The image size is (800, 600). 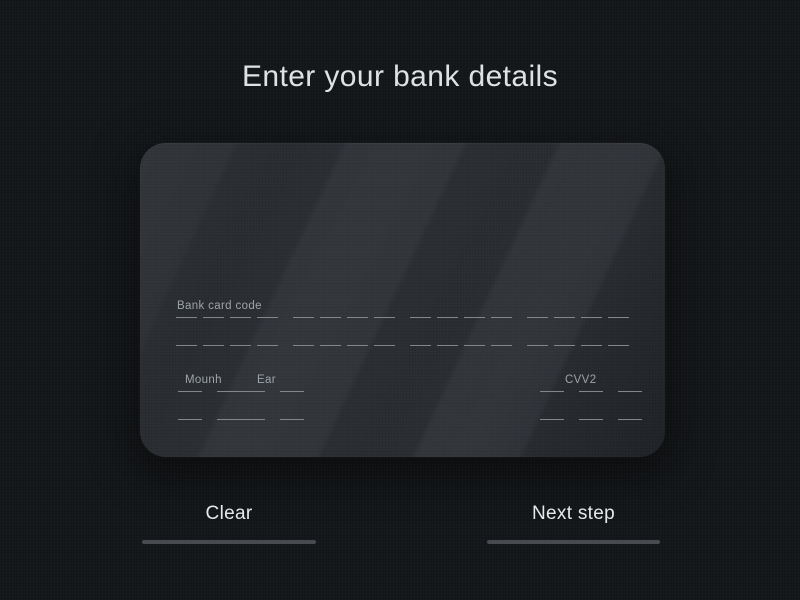 What do you see at coordinates (219, 306) in the screenshot?
I see `bank-card-code-label: Bank card code` at bounding box center [219, 306].